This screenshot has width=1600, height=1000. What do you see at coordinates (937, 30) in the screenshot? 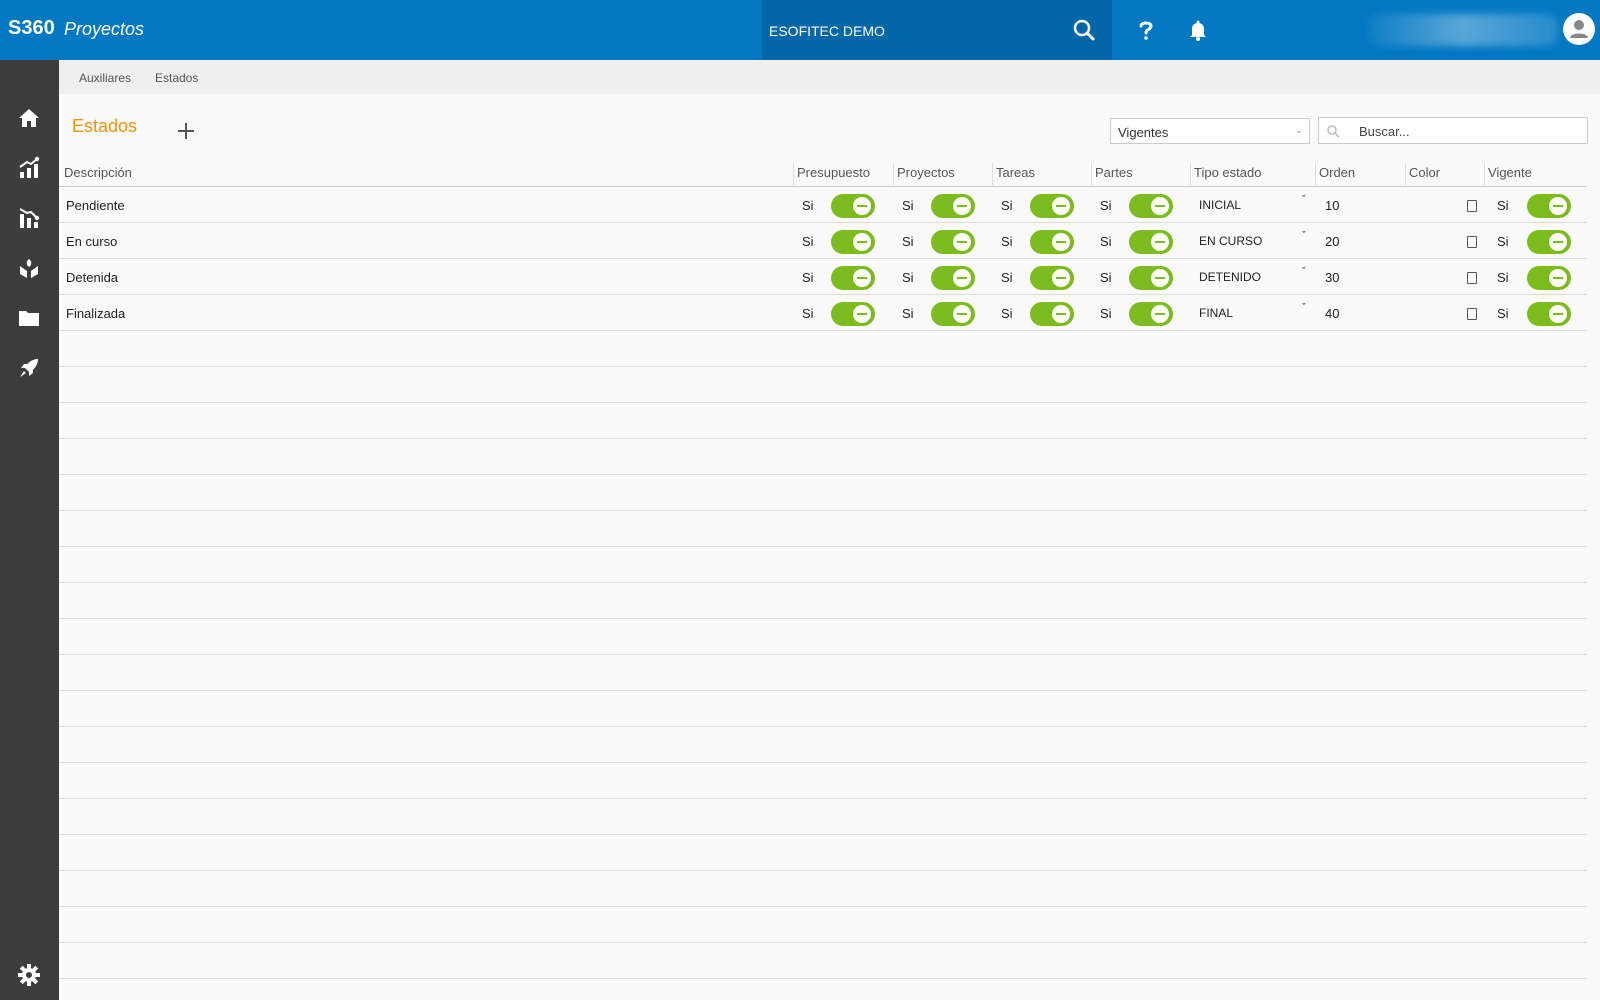
I see `company-search-bar: ESOFITEC DEMO` at bounding box center [937, 30].